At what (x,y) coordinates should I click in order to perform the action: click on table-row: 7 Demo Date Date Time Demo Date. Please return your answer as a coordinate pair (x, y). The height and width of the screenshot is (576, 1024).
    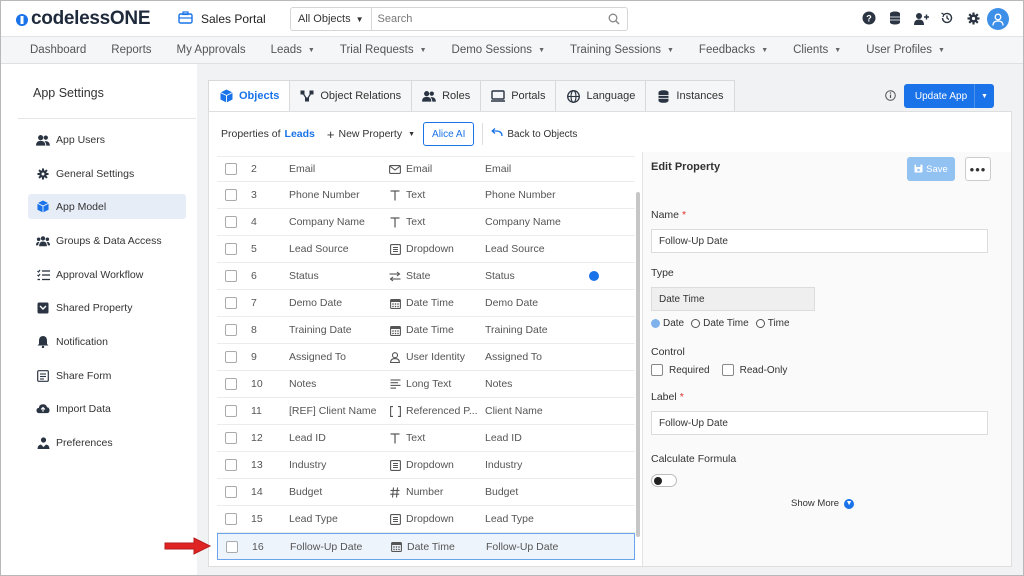
    Looking at the image, I should click on (426, 303).